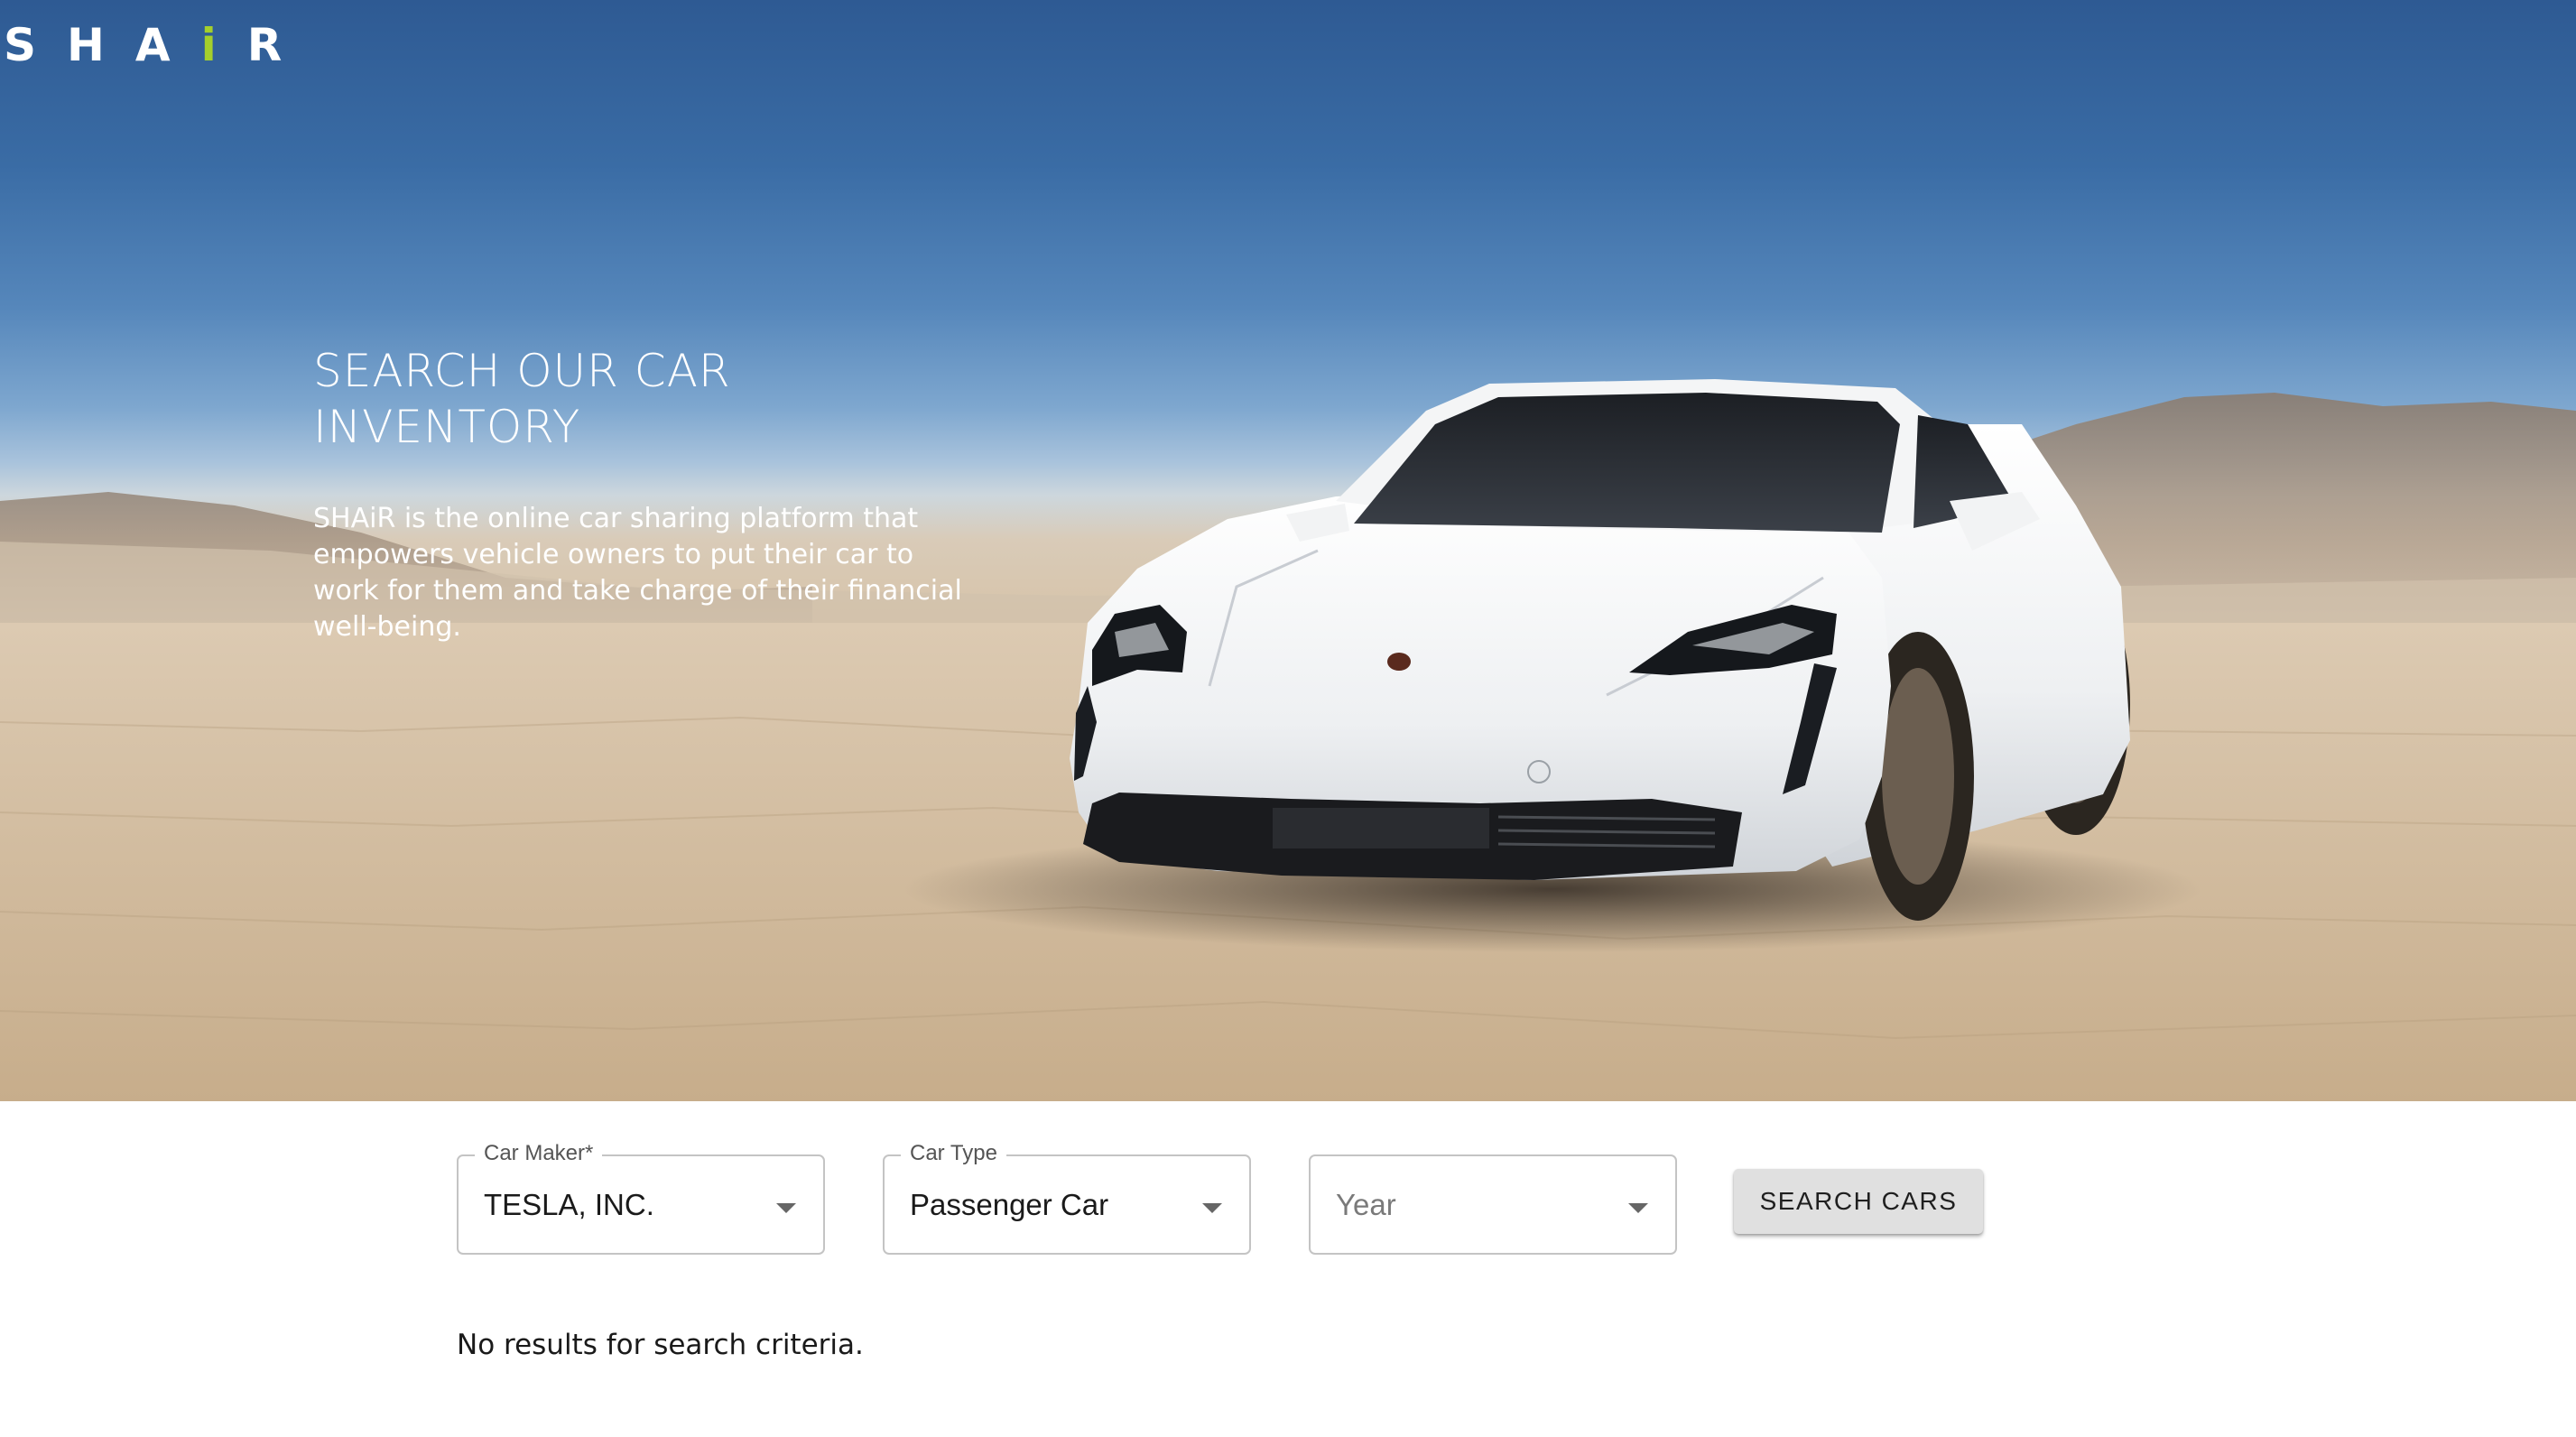  What do you see at coordinates (1493, 1204) in the screenshot?
I see `year-select: Year` at bounding box center [1493, 1204].